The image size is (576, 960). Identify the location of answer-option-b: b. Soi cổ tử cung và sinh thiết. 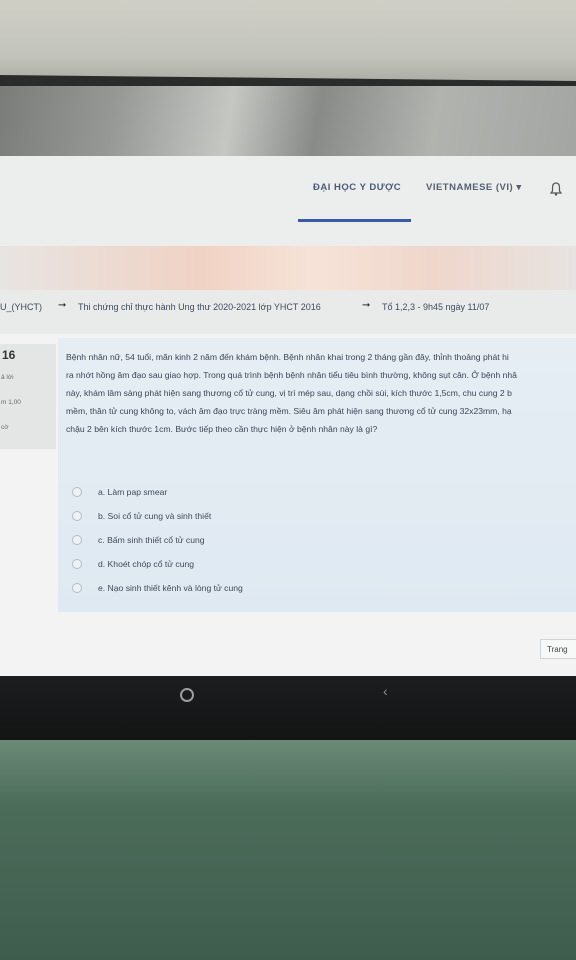
(157, 516).